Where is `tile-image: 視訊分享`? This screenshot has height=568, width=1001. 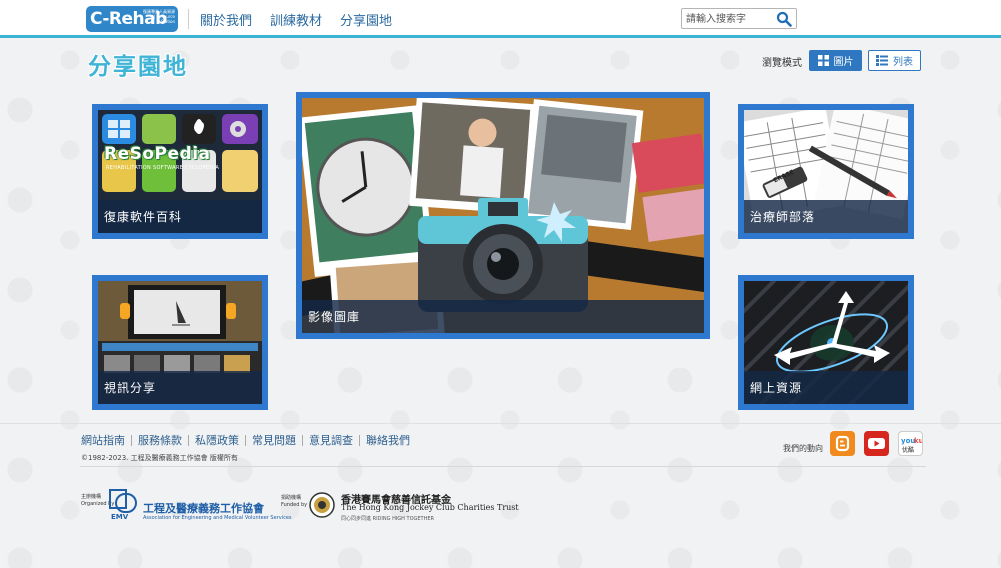 tile-image: 視訊分享 is located at coordinates (180, 342).